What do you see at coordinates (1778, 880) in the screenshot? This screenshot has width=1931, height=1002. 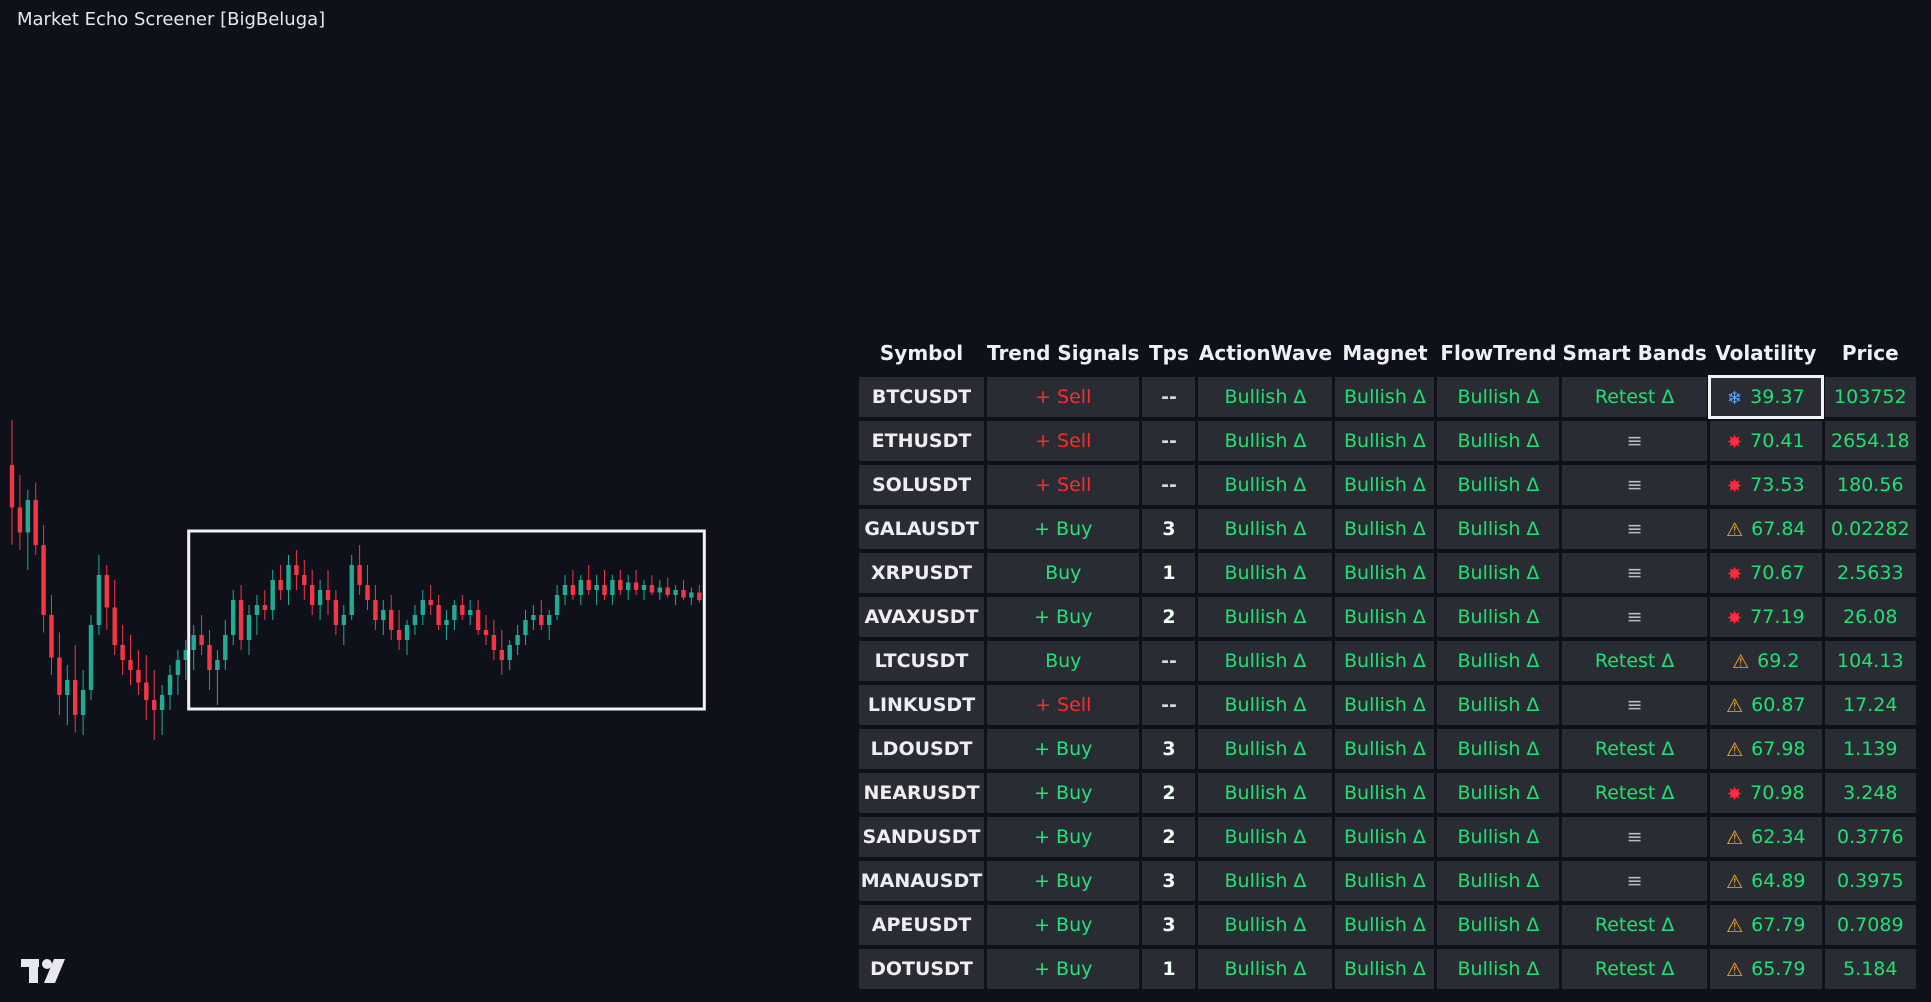 I see `volatility-value: 64.89` at bounding box center [1778, 880].